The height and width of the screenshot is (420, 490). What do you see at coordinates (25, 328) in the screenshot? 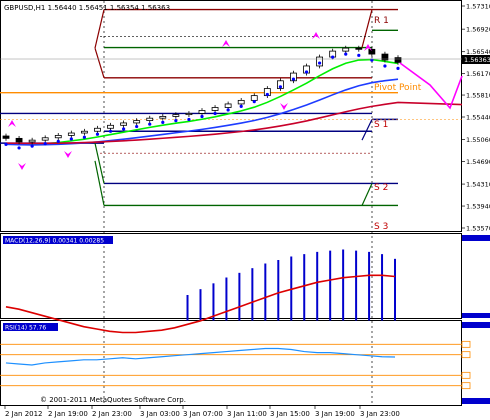
I see `rsi-title: RSI(14) 57.76` at bounding box center [25, 328].